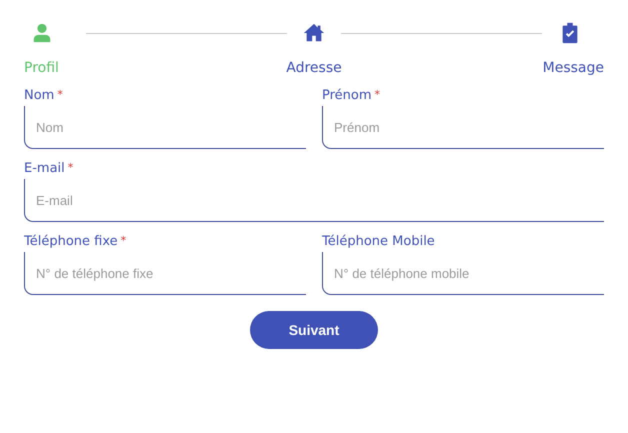 Image resolution: width=628 pixels, height=433 pixels. What do you see at coordinates (314, 200) in the screenshot?
I see `input-field: E-mail` at bounding box center [314, 200].